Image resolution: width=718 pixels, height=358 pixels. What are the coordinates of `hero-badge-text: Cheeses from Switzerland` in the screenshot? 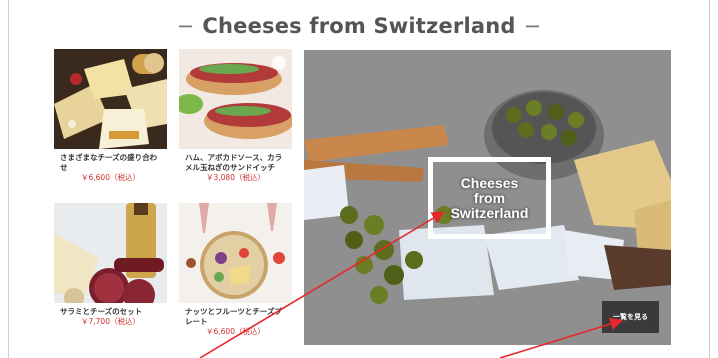 It's located at (489, 197).